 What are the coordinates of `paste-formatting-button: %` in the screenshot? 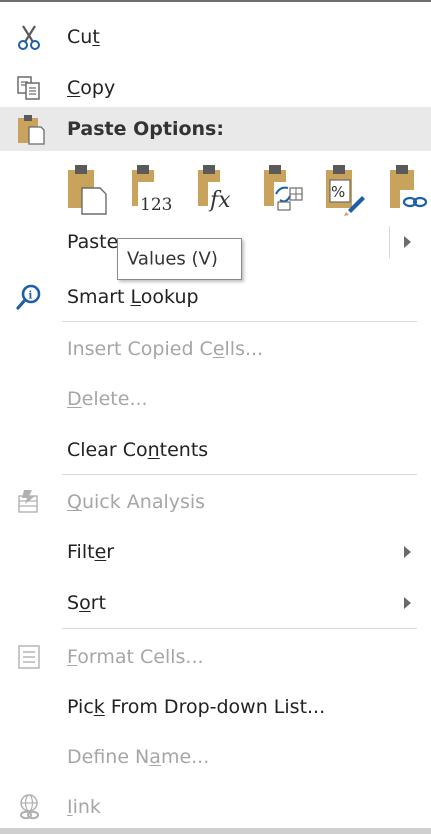 It's located at (346, 188).